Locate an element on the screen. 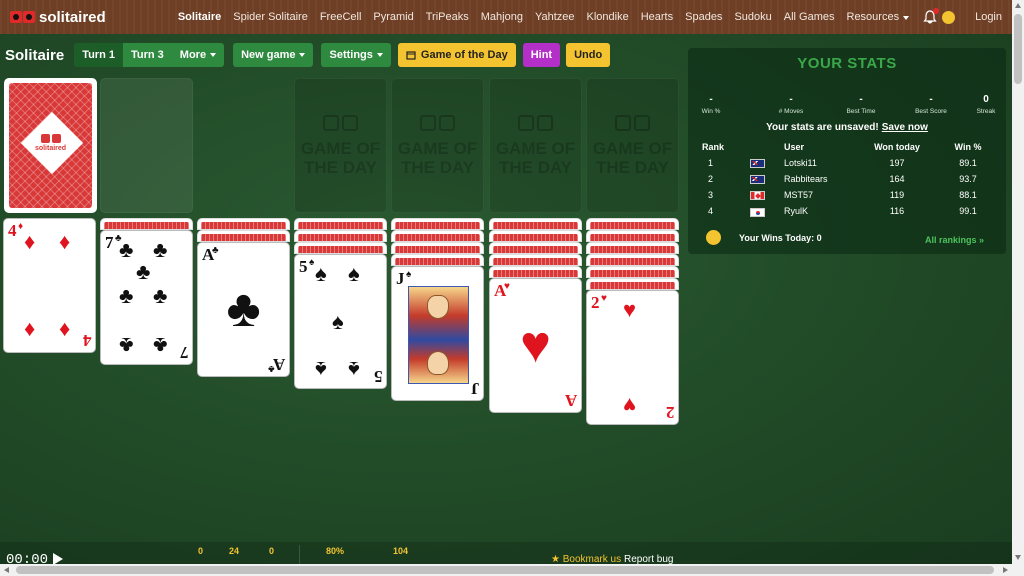 The height and width of the screenshot is (576, 1024). nav-link-solitaire: Solitaire is located at coordinates (199, 17).